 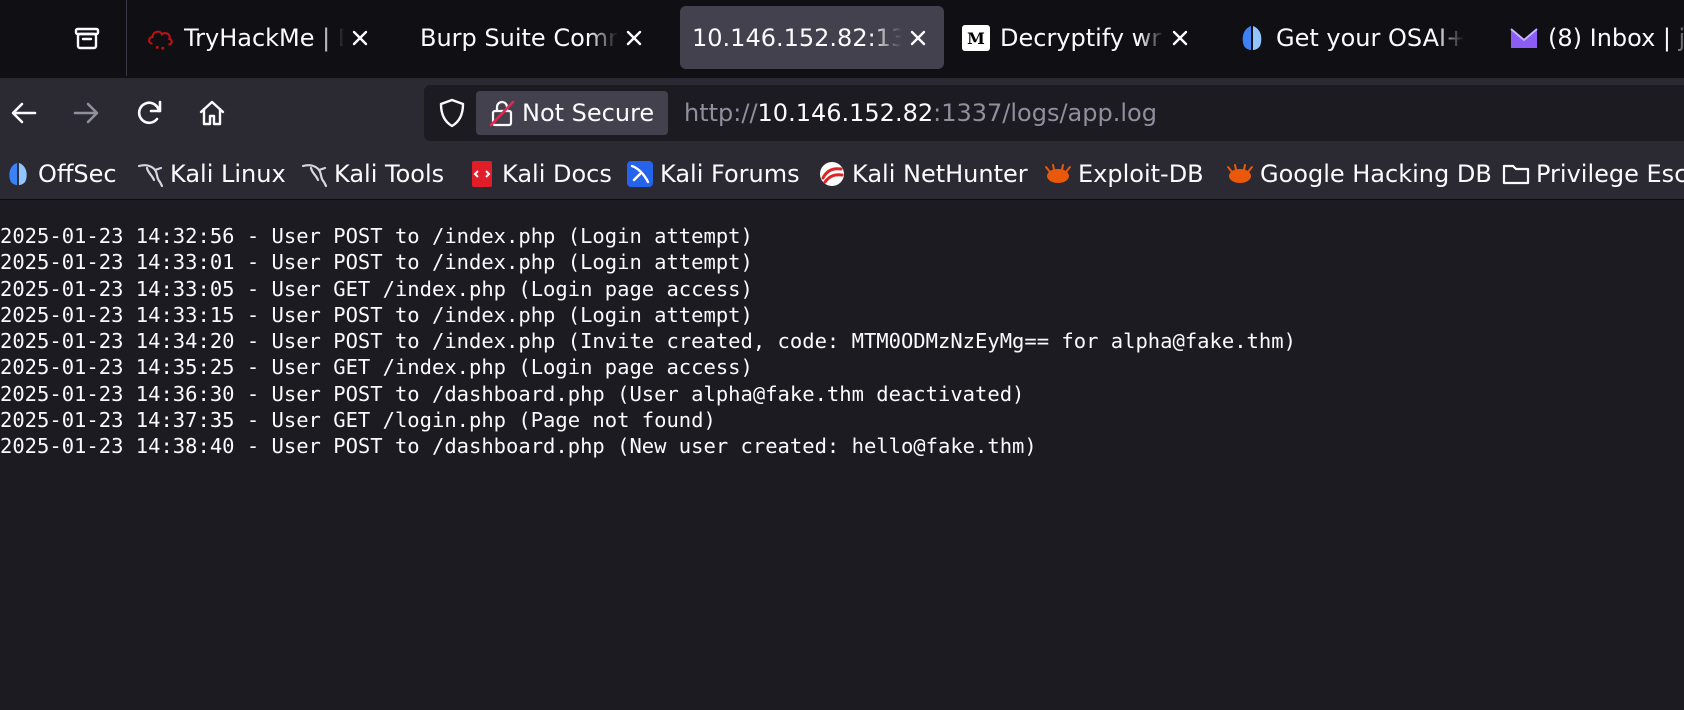 I want to click on reload-icon, so click(x=149, y=112).